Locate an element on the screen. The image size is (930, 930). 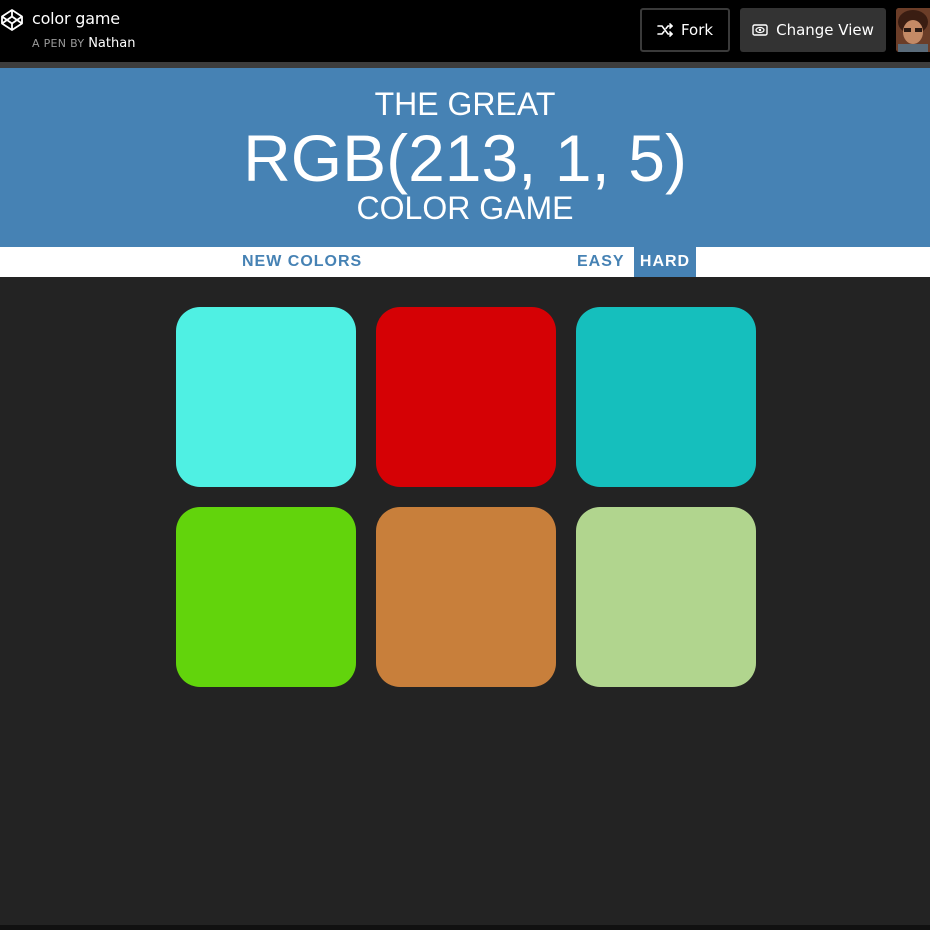
new-colors-button: NEW COLORS is located at coordinates (302, 262).